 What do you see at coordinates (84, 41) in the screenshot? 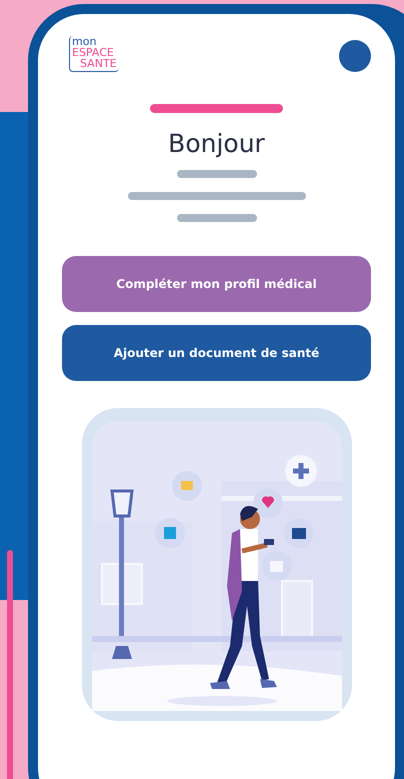
I see `logo-text: mon` at bounding box center [84, 41].